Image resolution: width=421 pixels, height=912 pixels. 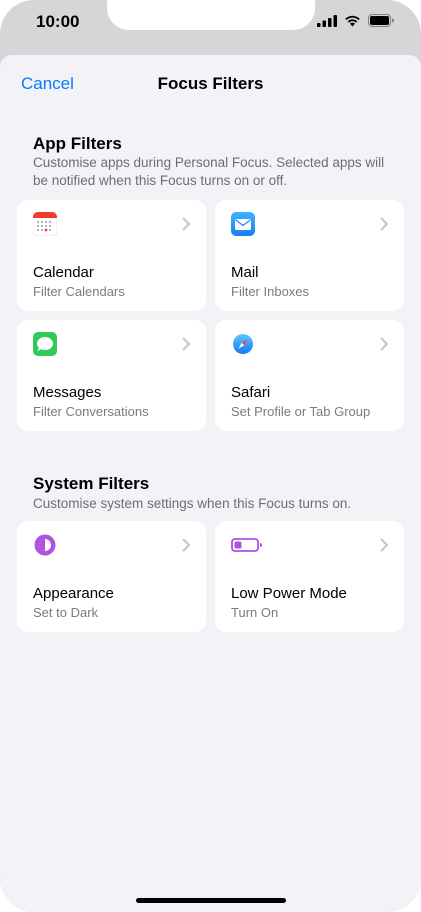 What do you see at coordinates (255, 612) in the screenshot?
I see `card-subtitle: Turn On` at bounding box center [255, 612].